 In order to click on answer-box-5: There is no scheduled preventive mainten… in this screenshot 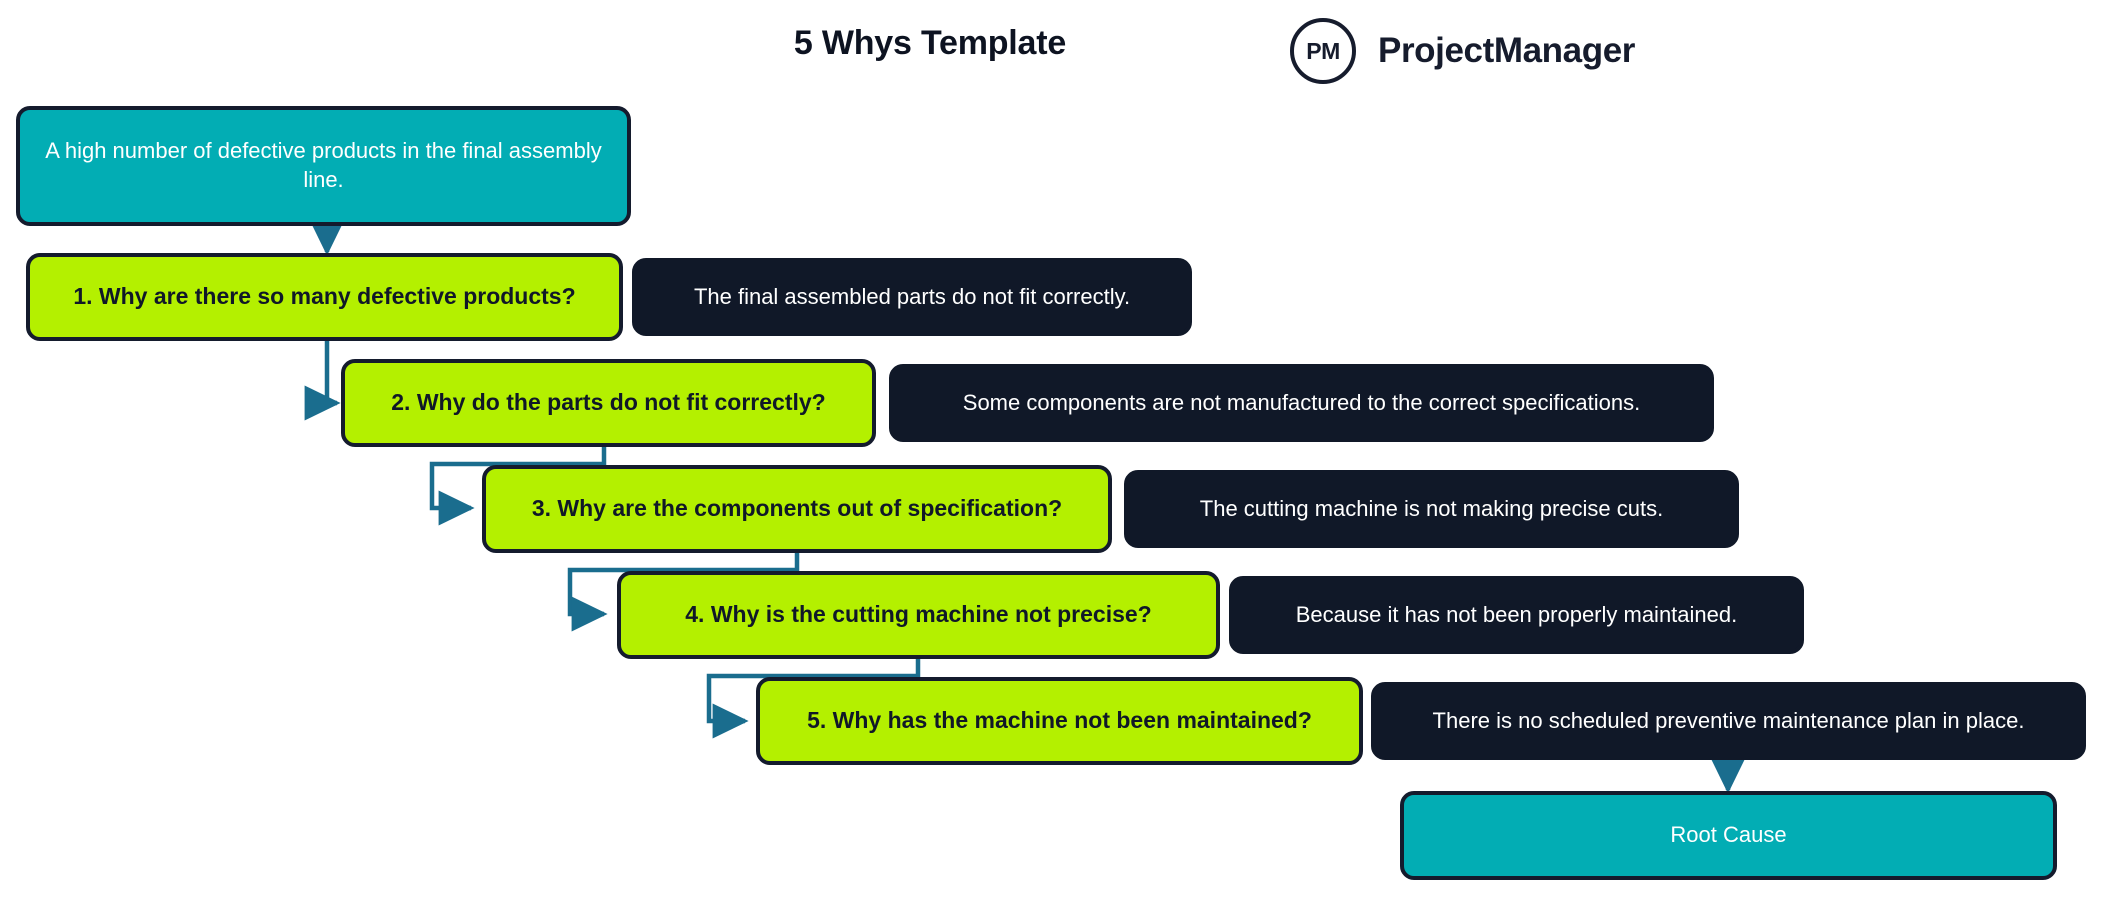, I will do `click(1728, 721)`.